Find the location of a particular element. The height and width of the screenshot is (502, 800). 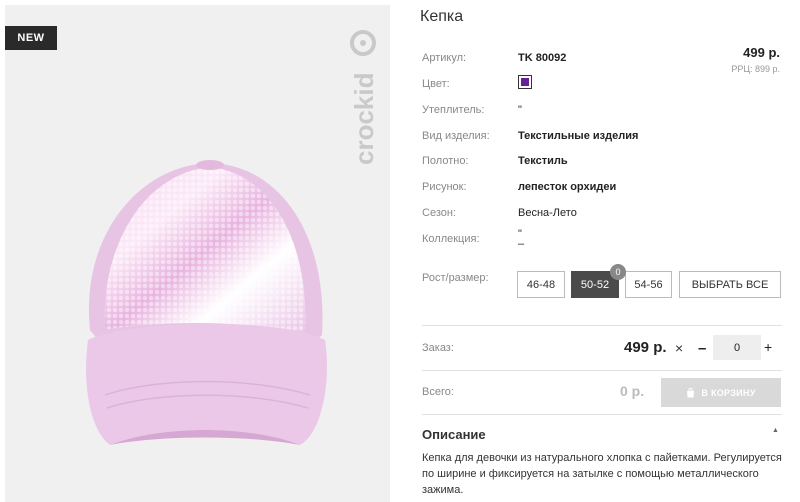

attr-value: " is located at coordinates (520, 110).